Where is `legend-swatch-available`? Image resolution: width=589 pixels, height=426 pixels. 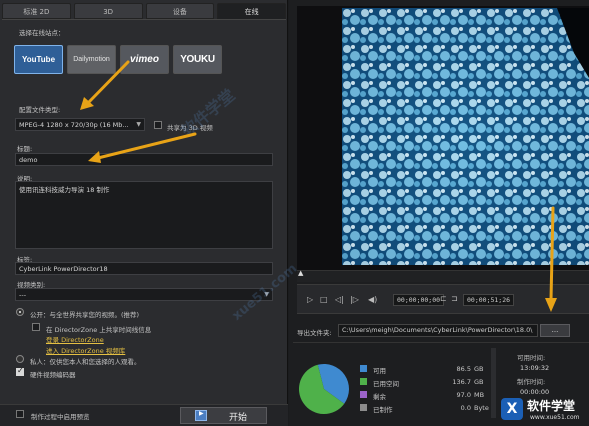 legend-swatch-available is located at coordinates (363, 368).